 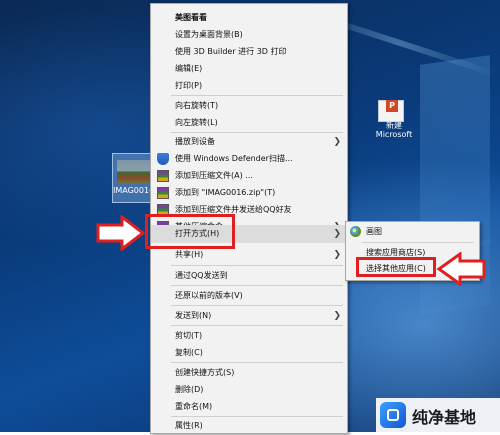 I want to click on image-thumbnail, so click(x=135, y=172).